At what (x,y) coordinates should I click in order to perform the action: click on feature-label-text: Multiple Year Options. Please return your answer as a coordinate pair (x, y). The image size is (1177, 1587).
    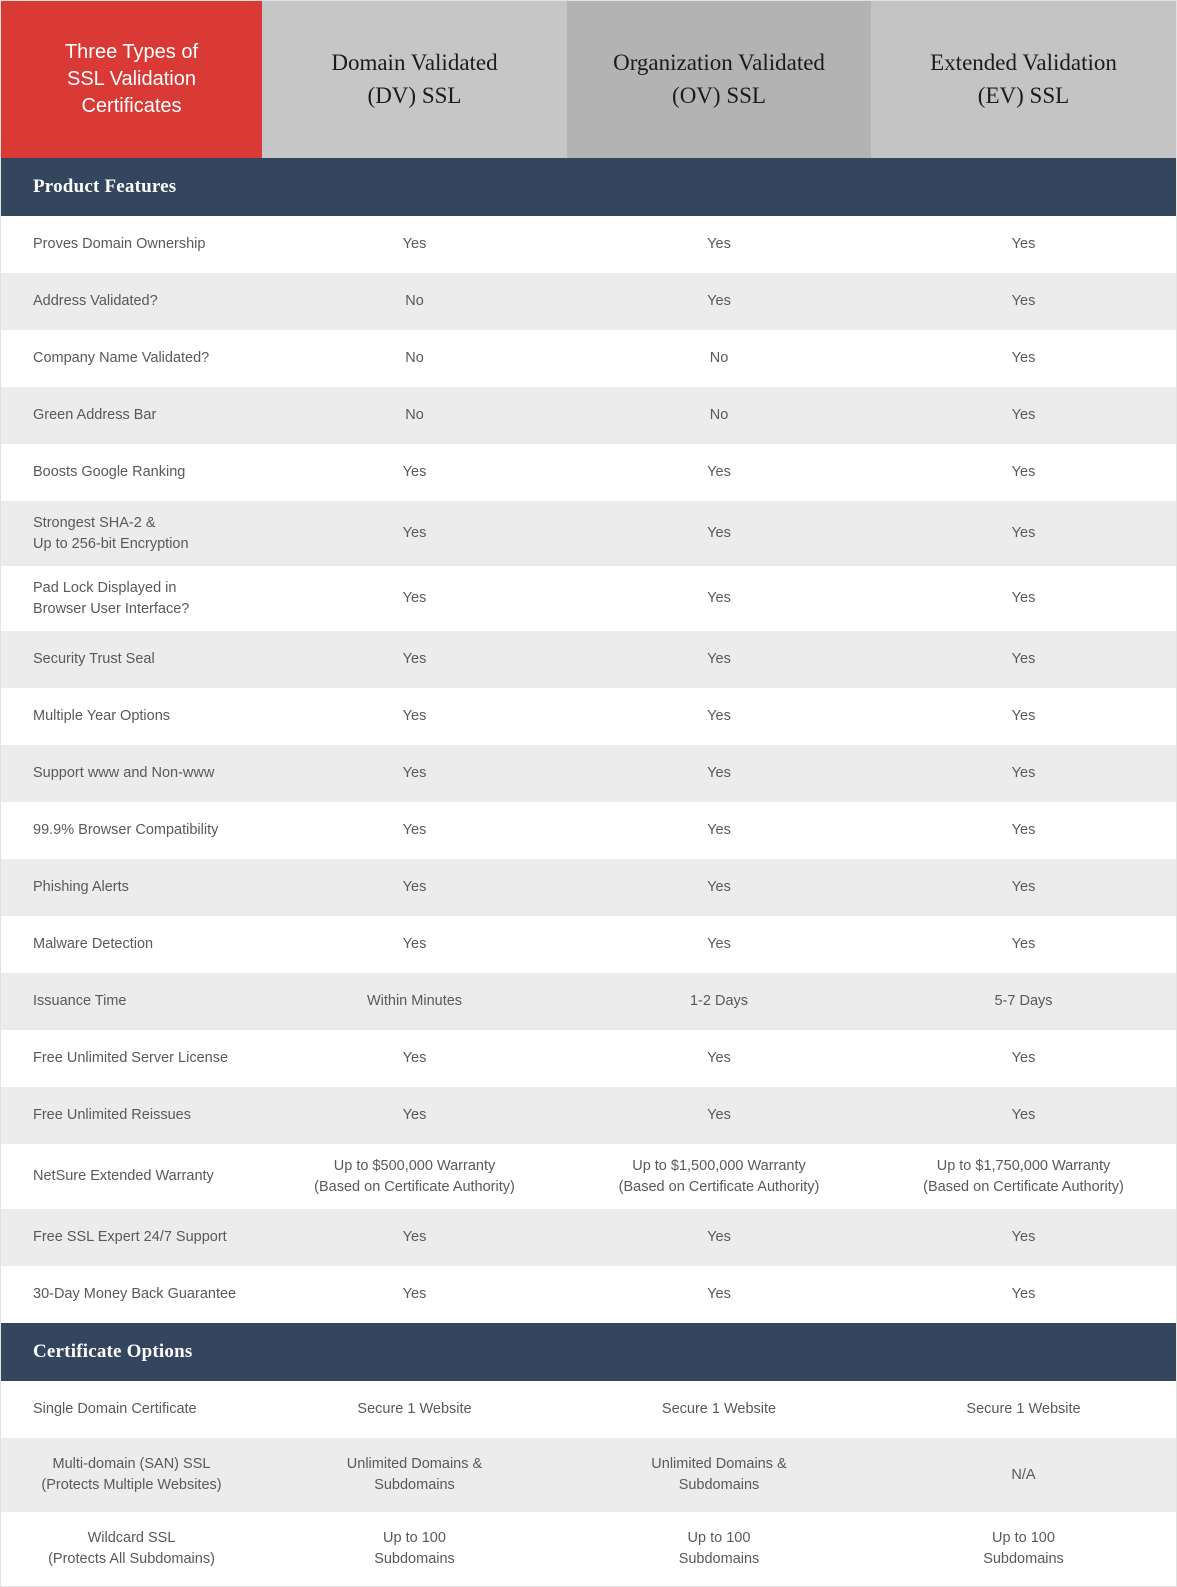
    Looking at the image, I should click on (102, 716).